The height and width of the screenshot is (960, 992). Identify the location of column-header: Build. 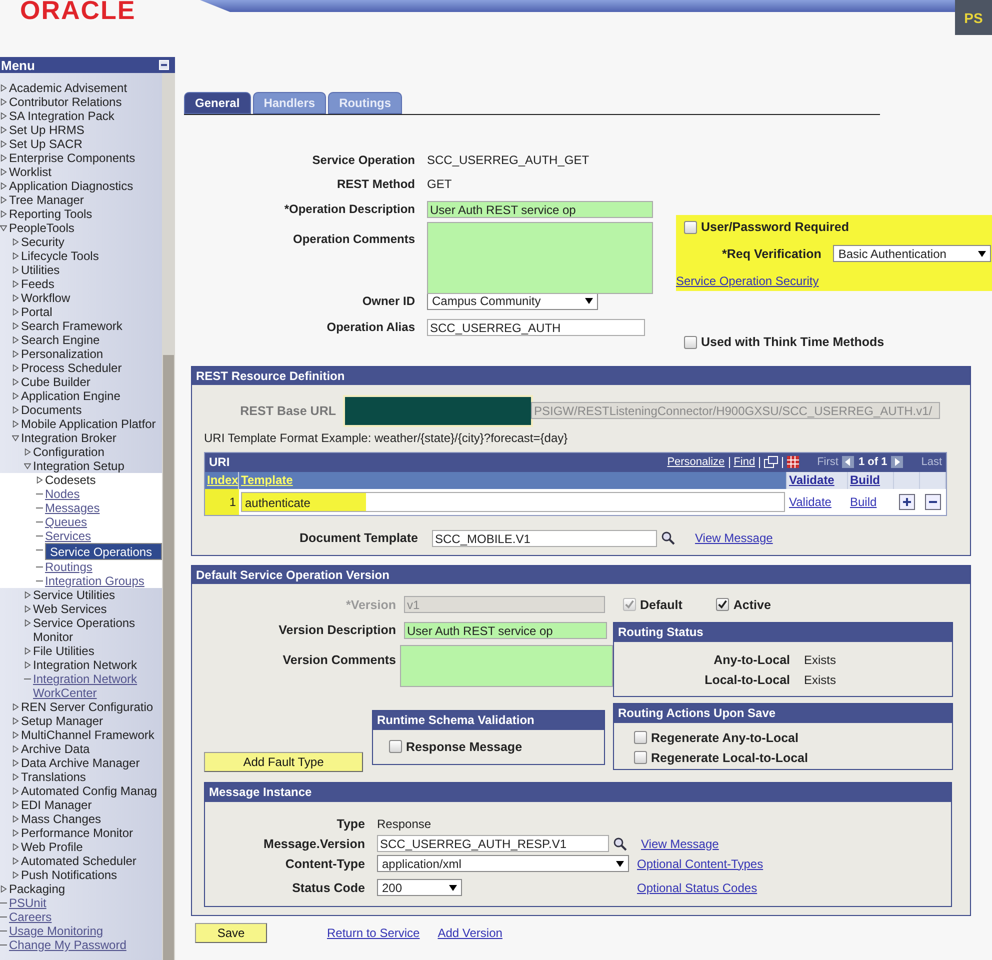
(871, 480).